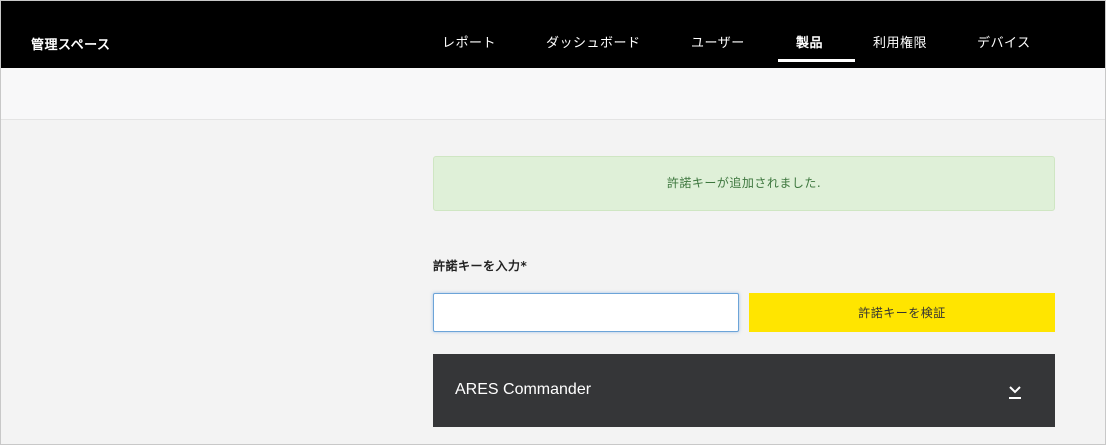 The width and height of the screenshot is (1106, 445). I want to click on license-key-label: 許諾キーを入力*, so click(480, 266).